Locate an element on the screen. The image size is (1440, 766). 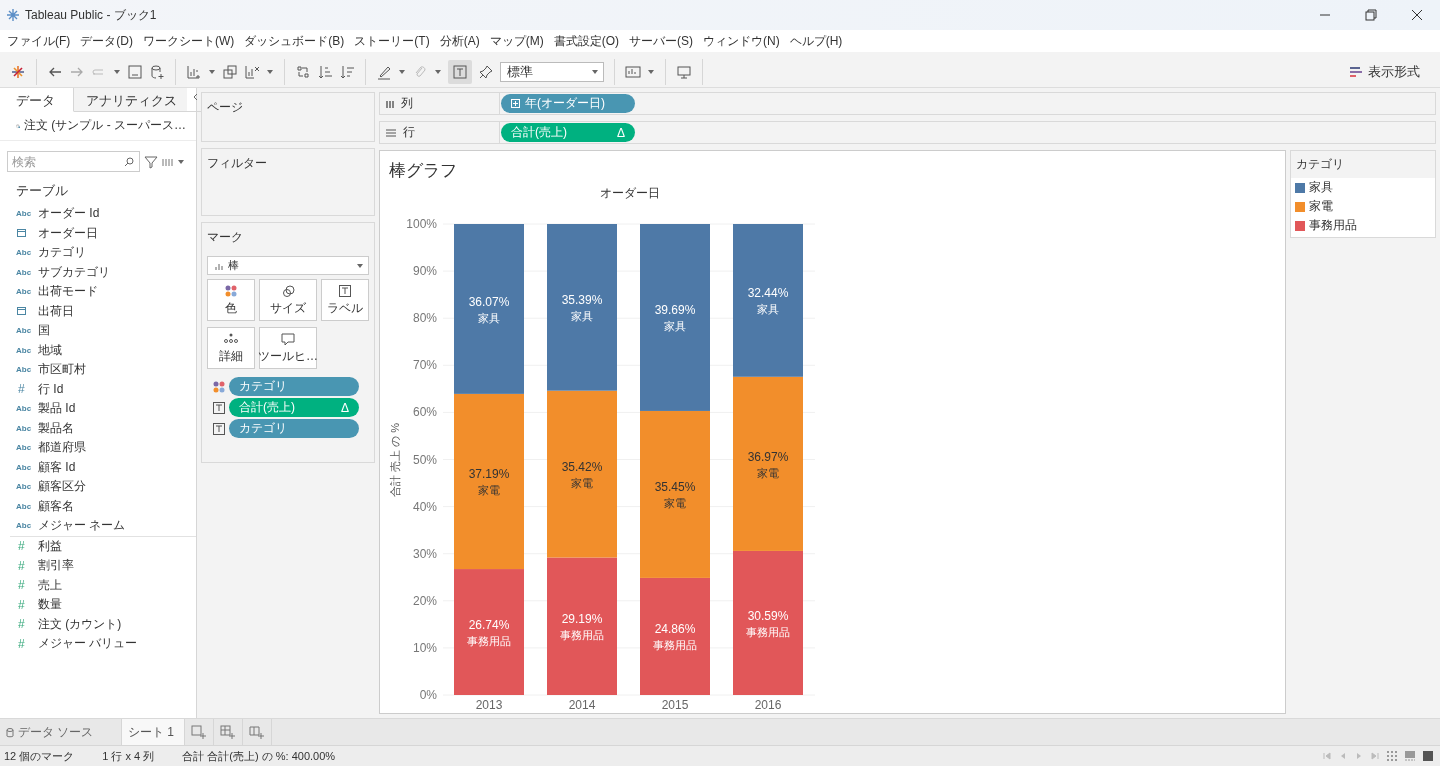
new-dashboard-icon is located at coordinates (228, 732).